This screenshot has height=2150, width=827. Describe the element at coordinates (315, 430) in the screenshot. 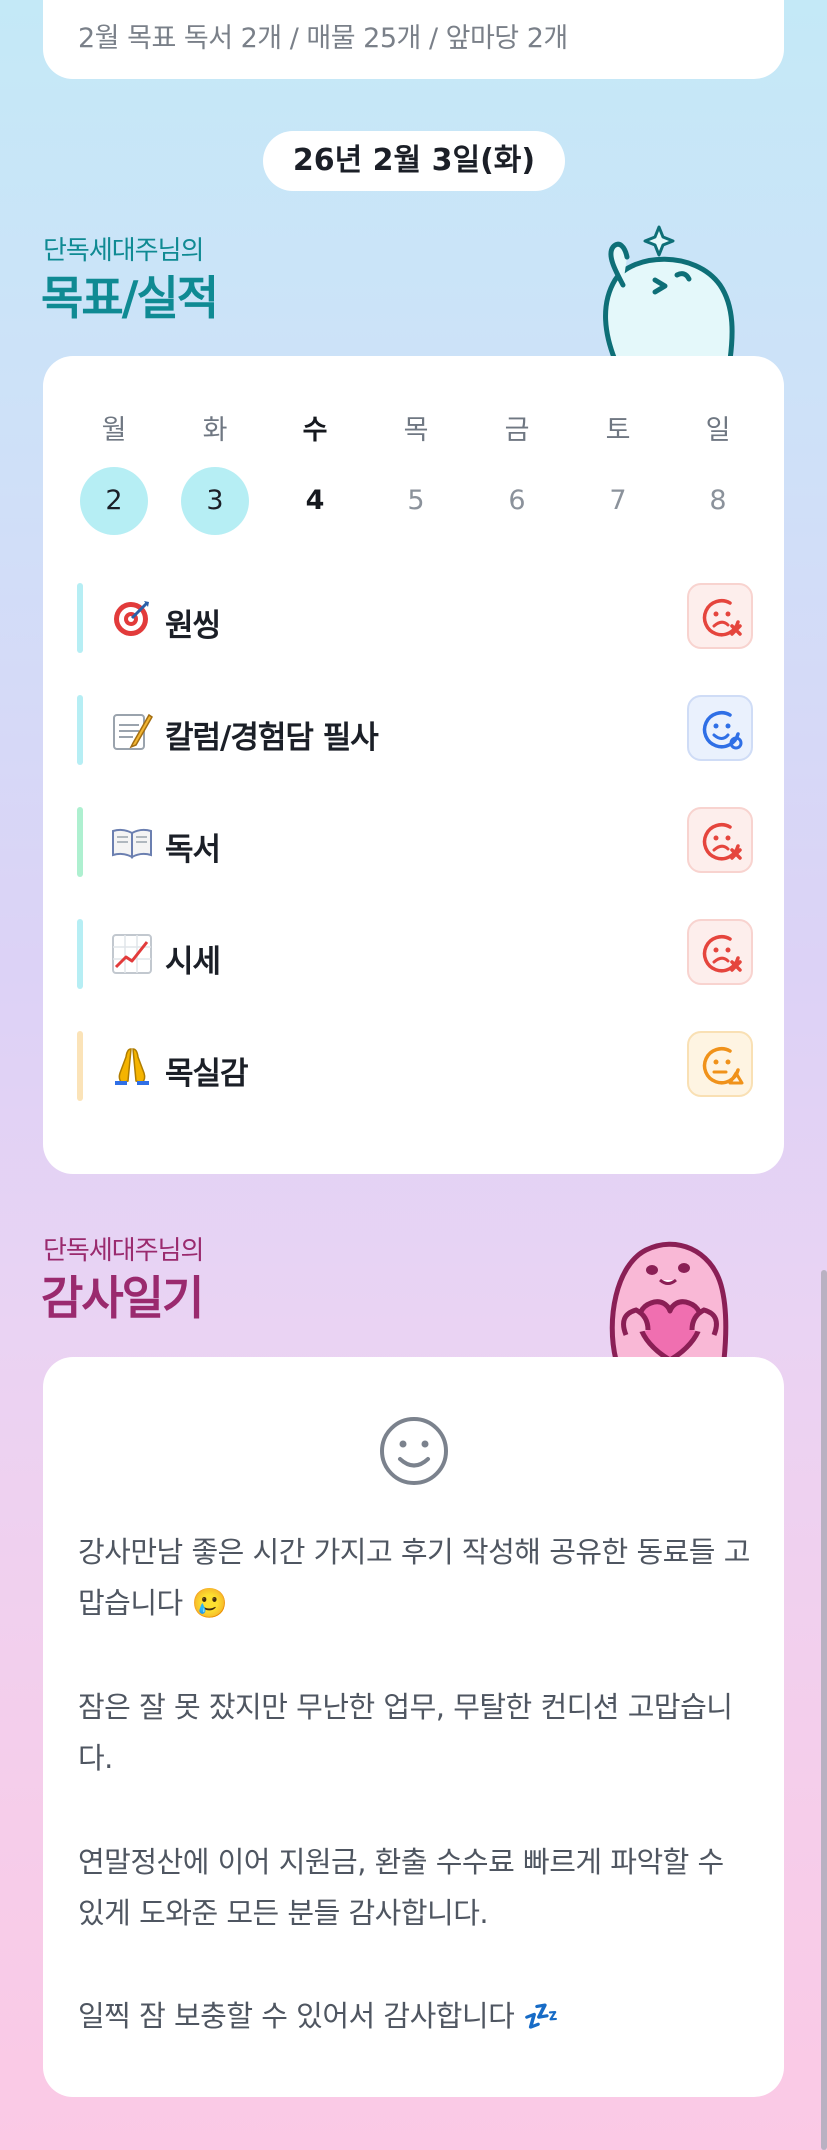

I see `weekday-wed: 수` at that location.